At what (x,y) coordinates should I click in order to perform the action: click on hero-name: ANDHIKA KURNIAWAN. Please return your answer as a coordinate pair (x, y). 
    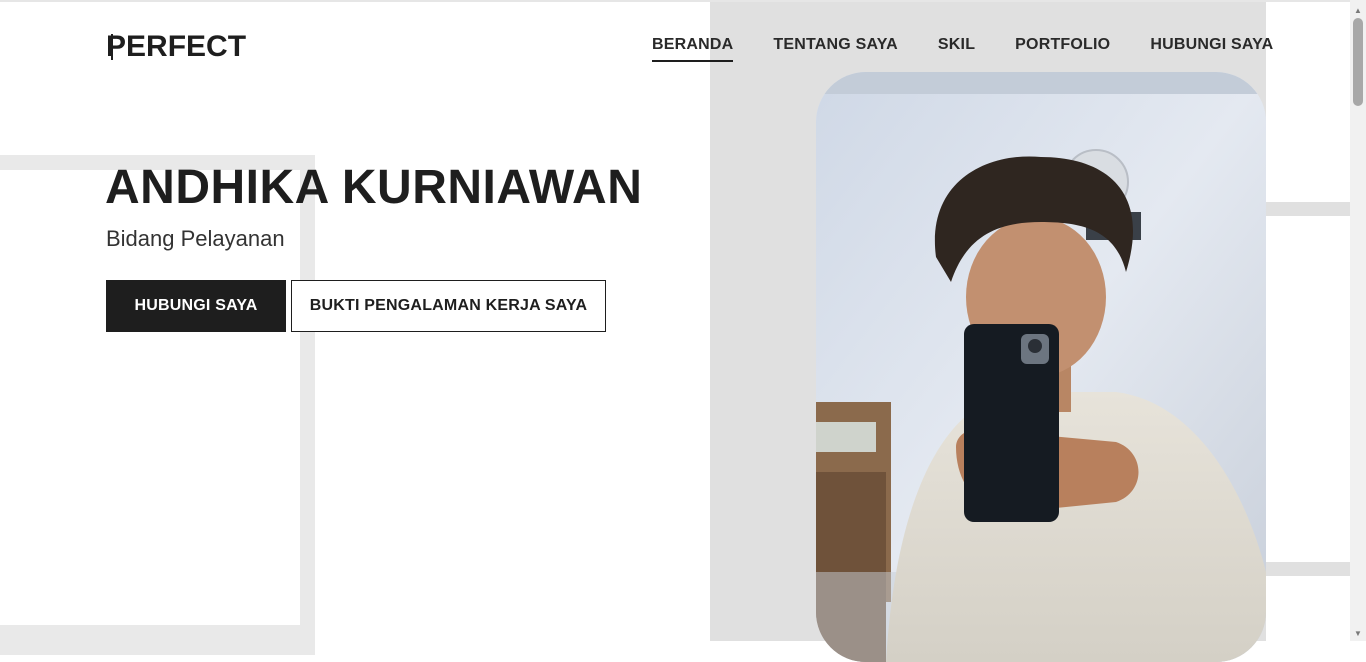
    Looking at the image, I should click on (374, 187).